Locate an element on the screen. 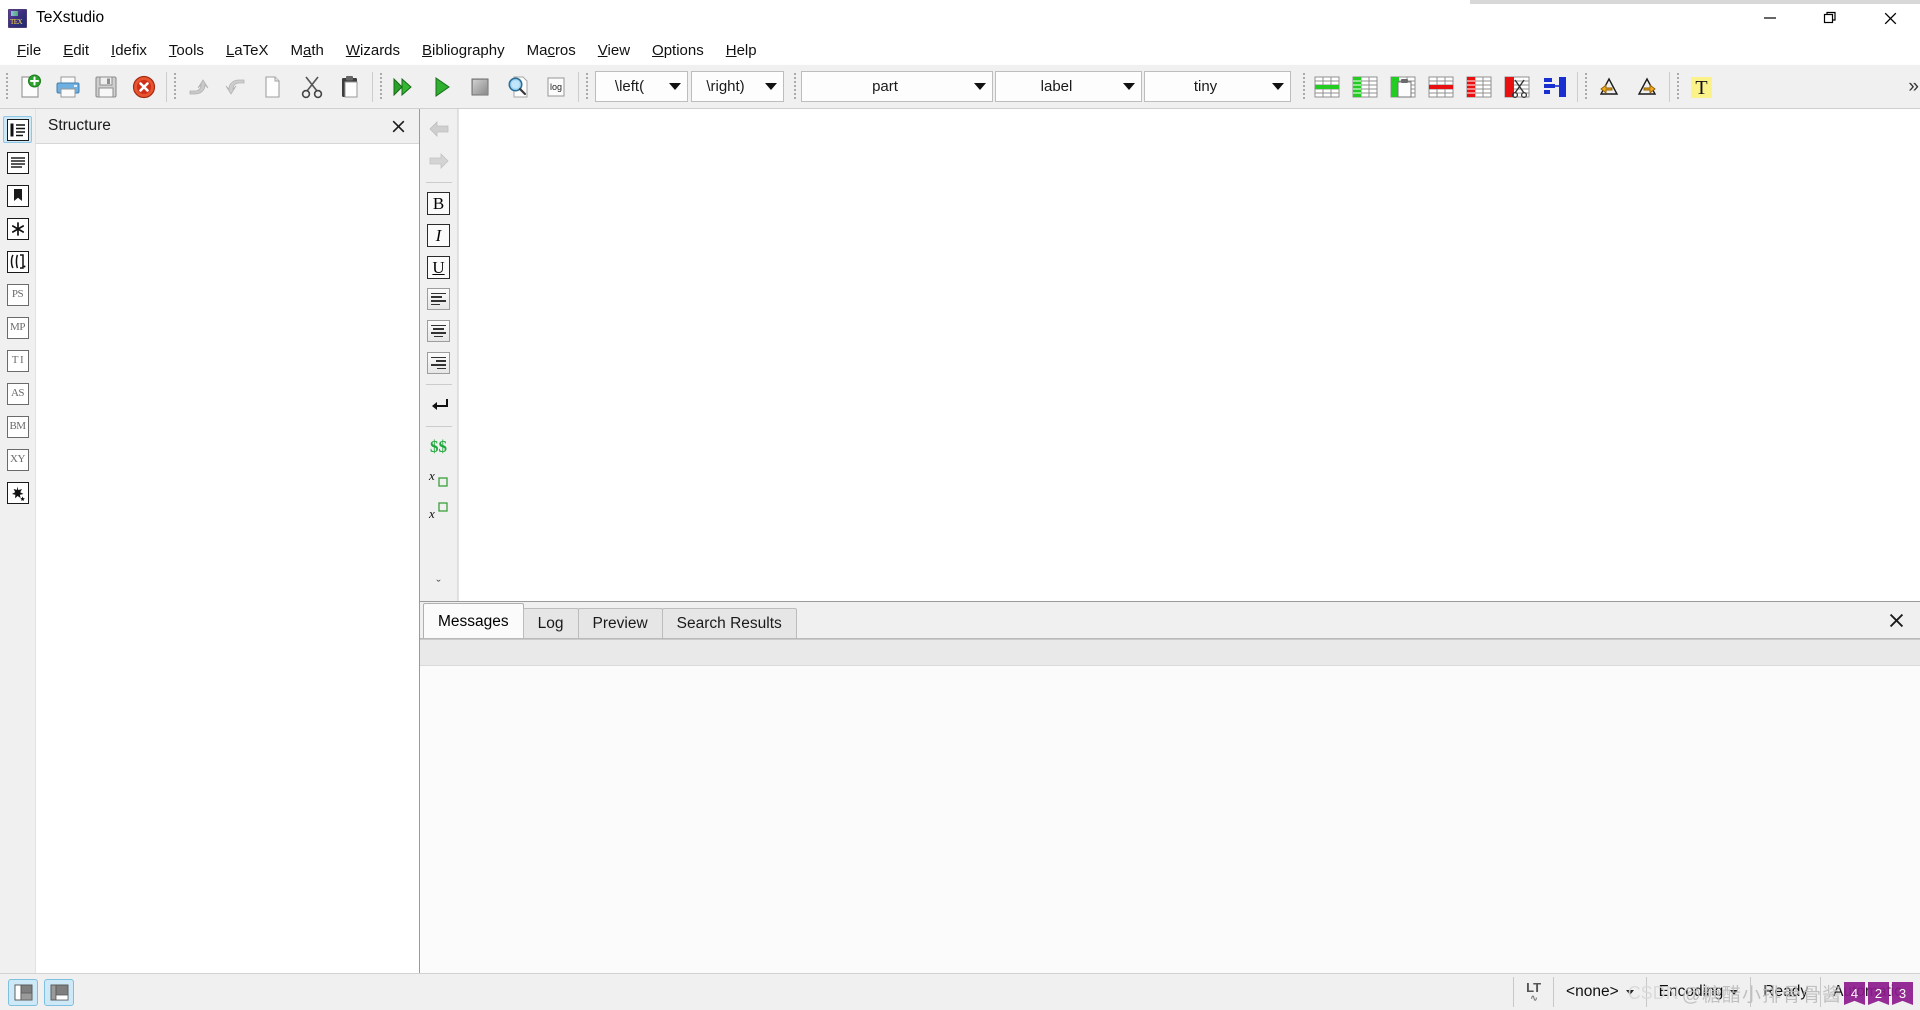  close-button is located at coordinates (1890, 18).